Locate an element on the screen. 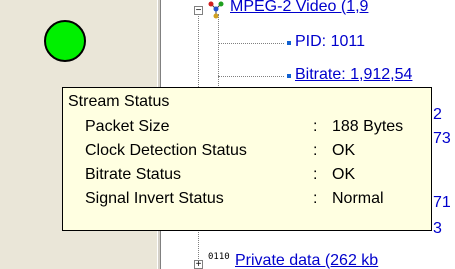  hidden-row-fragment: 2 is located at coordinates (437, 114).